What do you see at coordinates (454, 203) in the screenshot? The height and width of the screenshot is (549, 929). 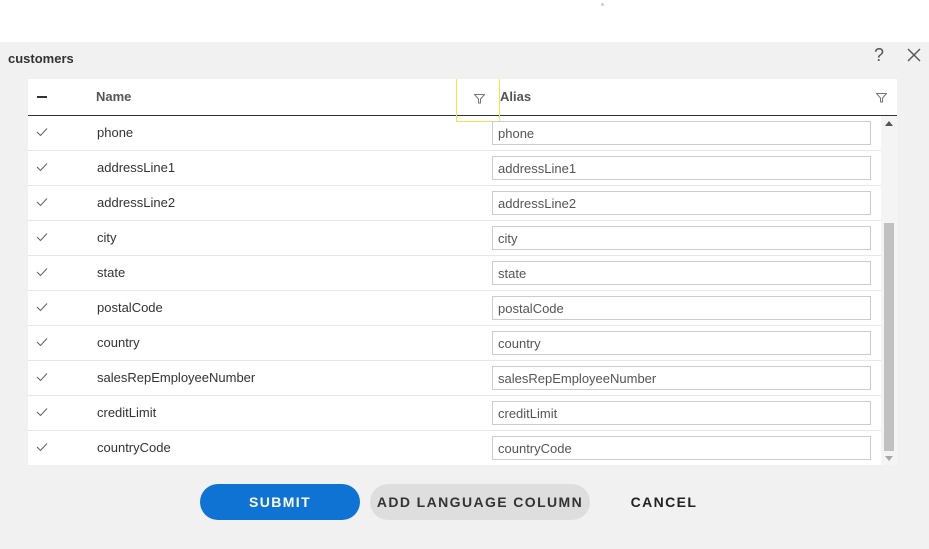 I see `table-row: addressLine2` at bounding box center [454, 203].